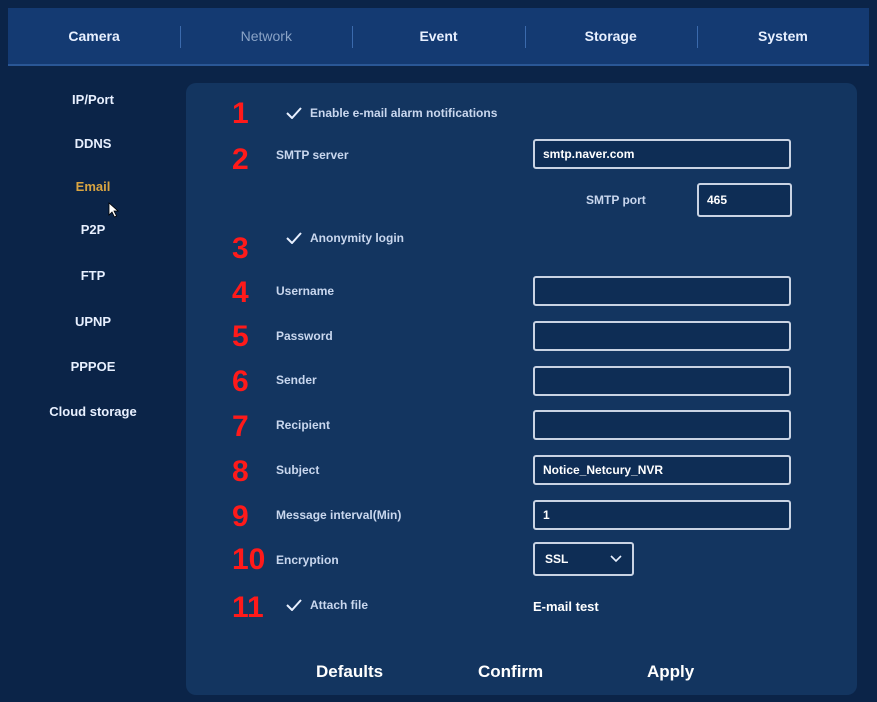 The width and height of the screenshot is (877, 702). What do you see at coordinates (240, 336) in the screenshot?
I see `marker-5: 5` at bounding box center [240, 336].